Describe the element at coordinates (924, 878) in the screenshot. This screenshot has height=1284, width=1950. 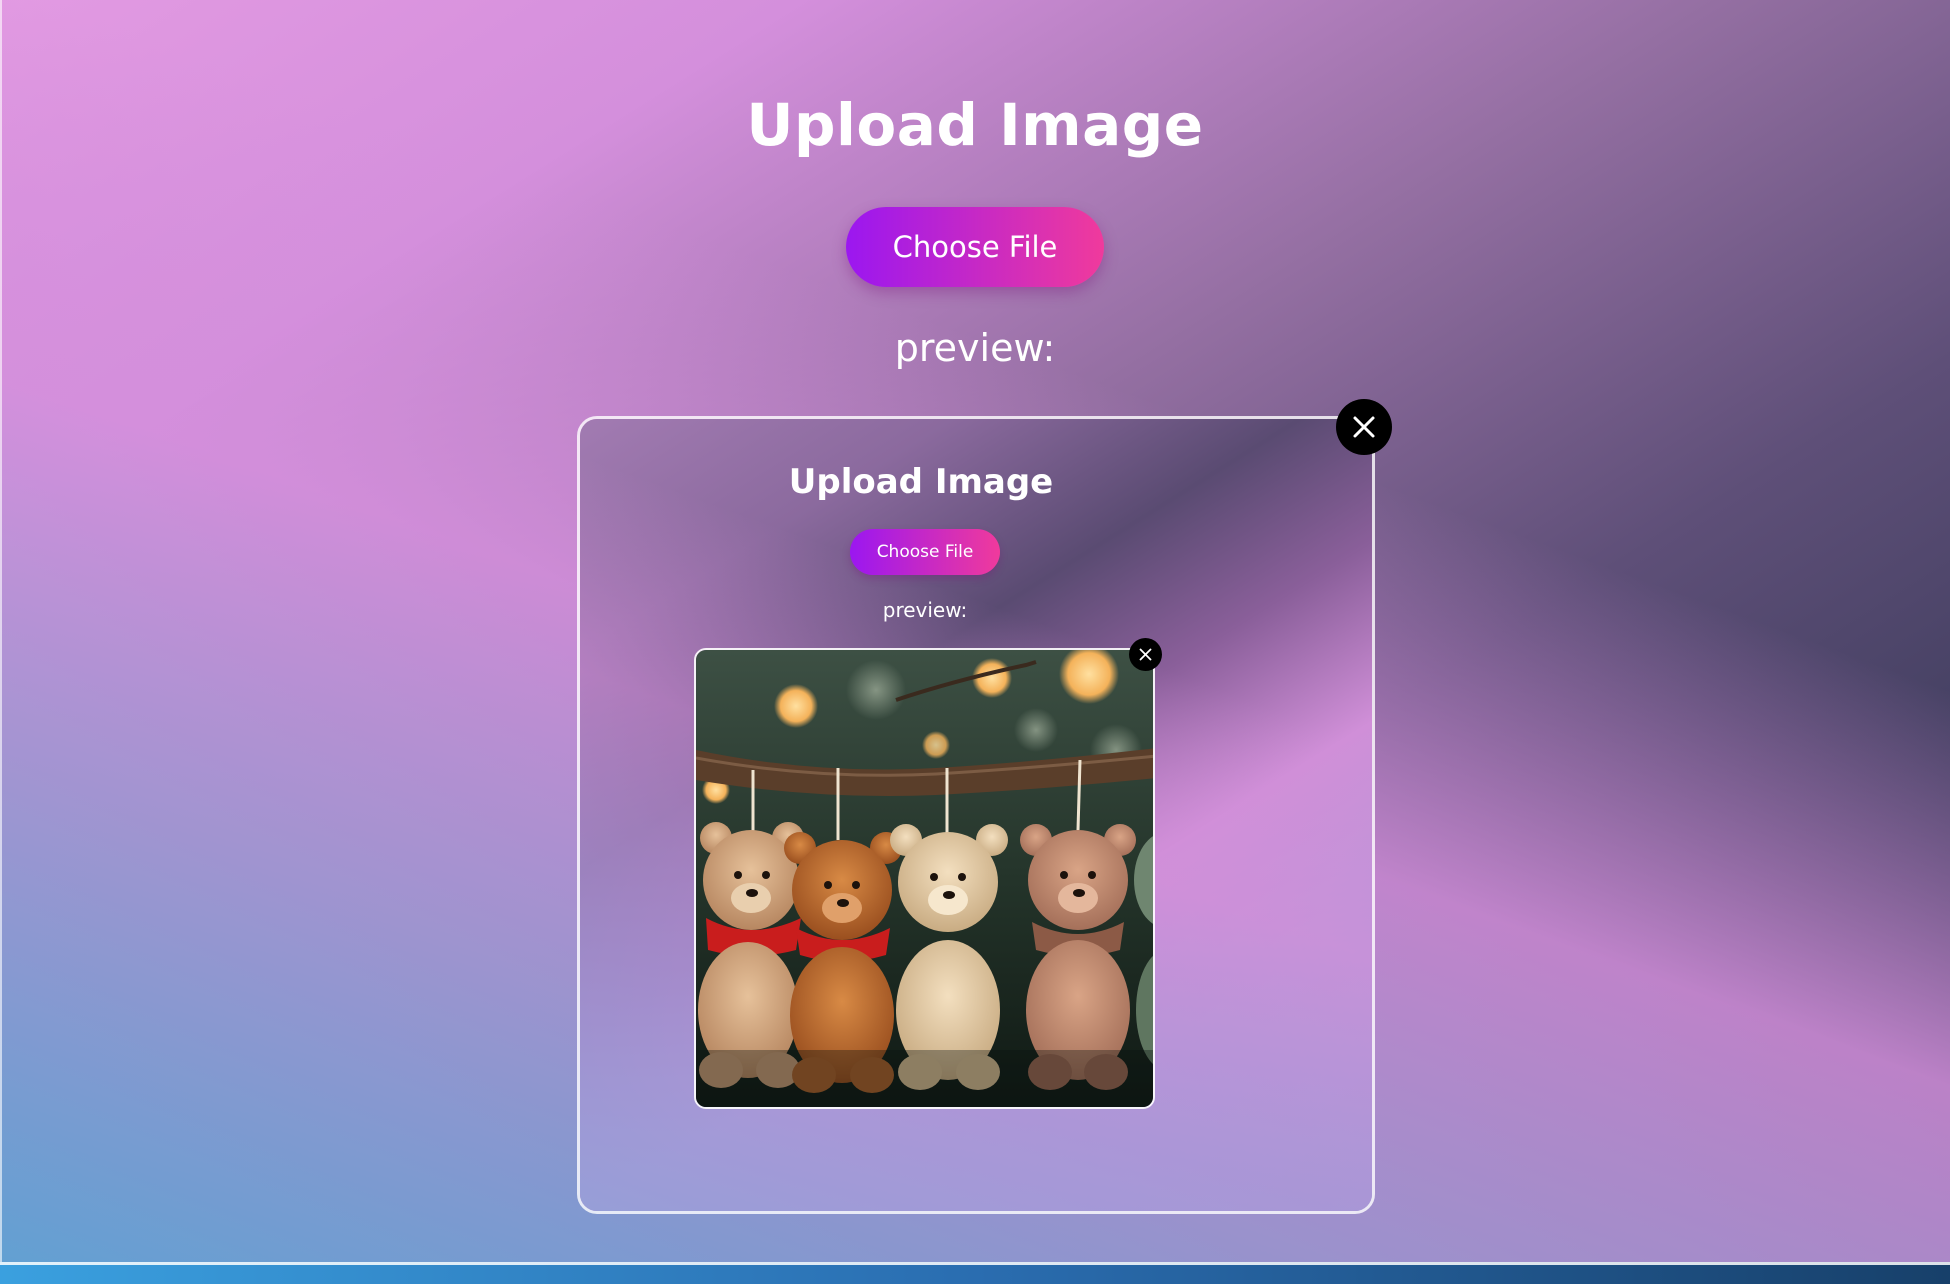
I see `preview-image` at that location.